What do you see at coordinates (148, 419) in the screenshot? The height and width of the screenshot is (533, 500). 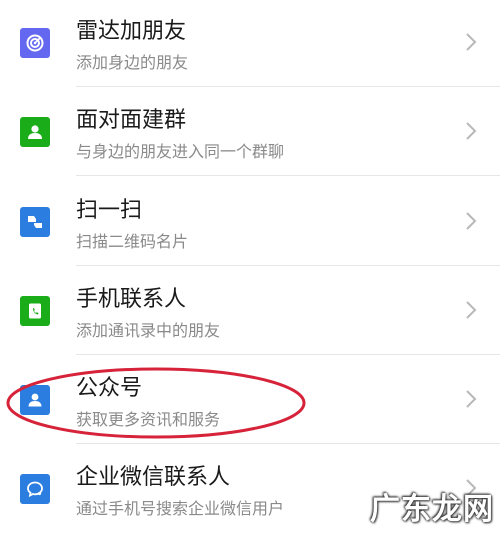 I see `item-subtitle: 获取更多资讯和服务` at bounding box center [148, 419].